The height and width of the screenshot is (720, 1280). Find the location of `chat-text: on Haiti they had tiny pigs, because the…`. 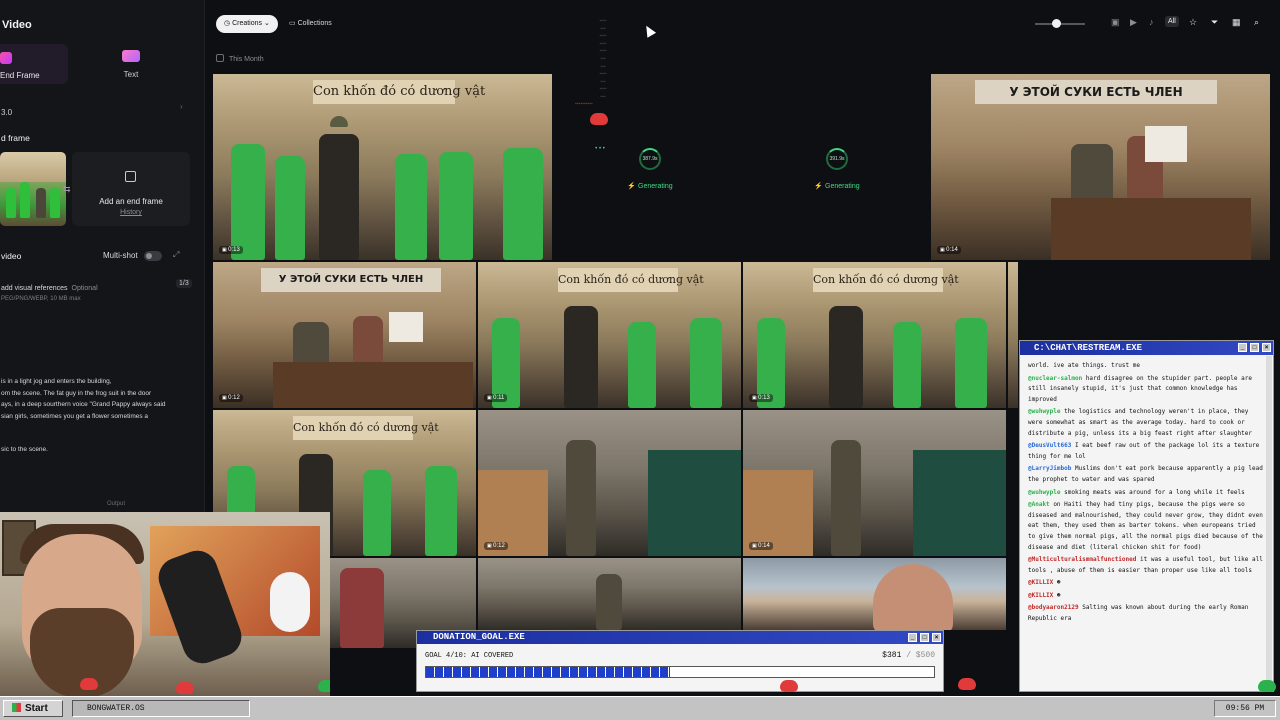

chat-text: on Haiti they had tiny pigs, because the… is located at coordinates (1145, 526).